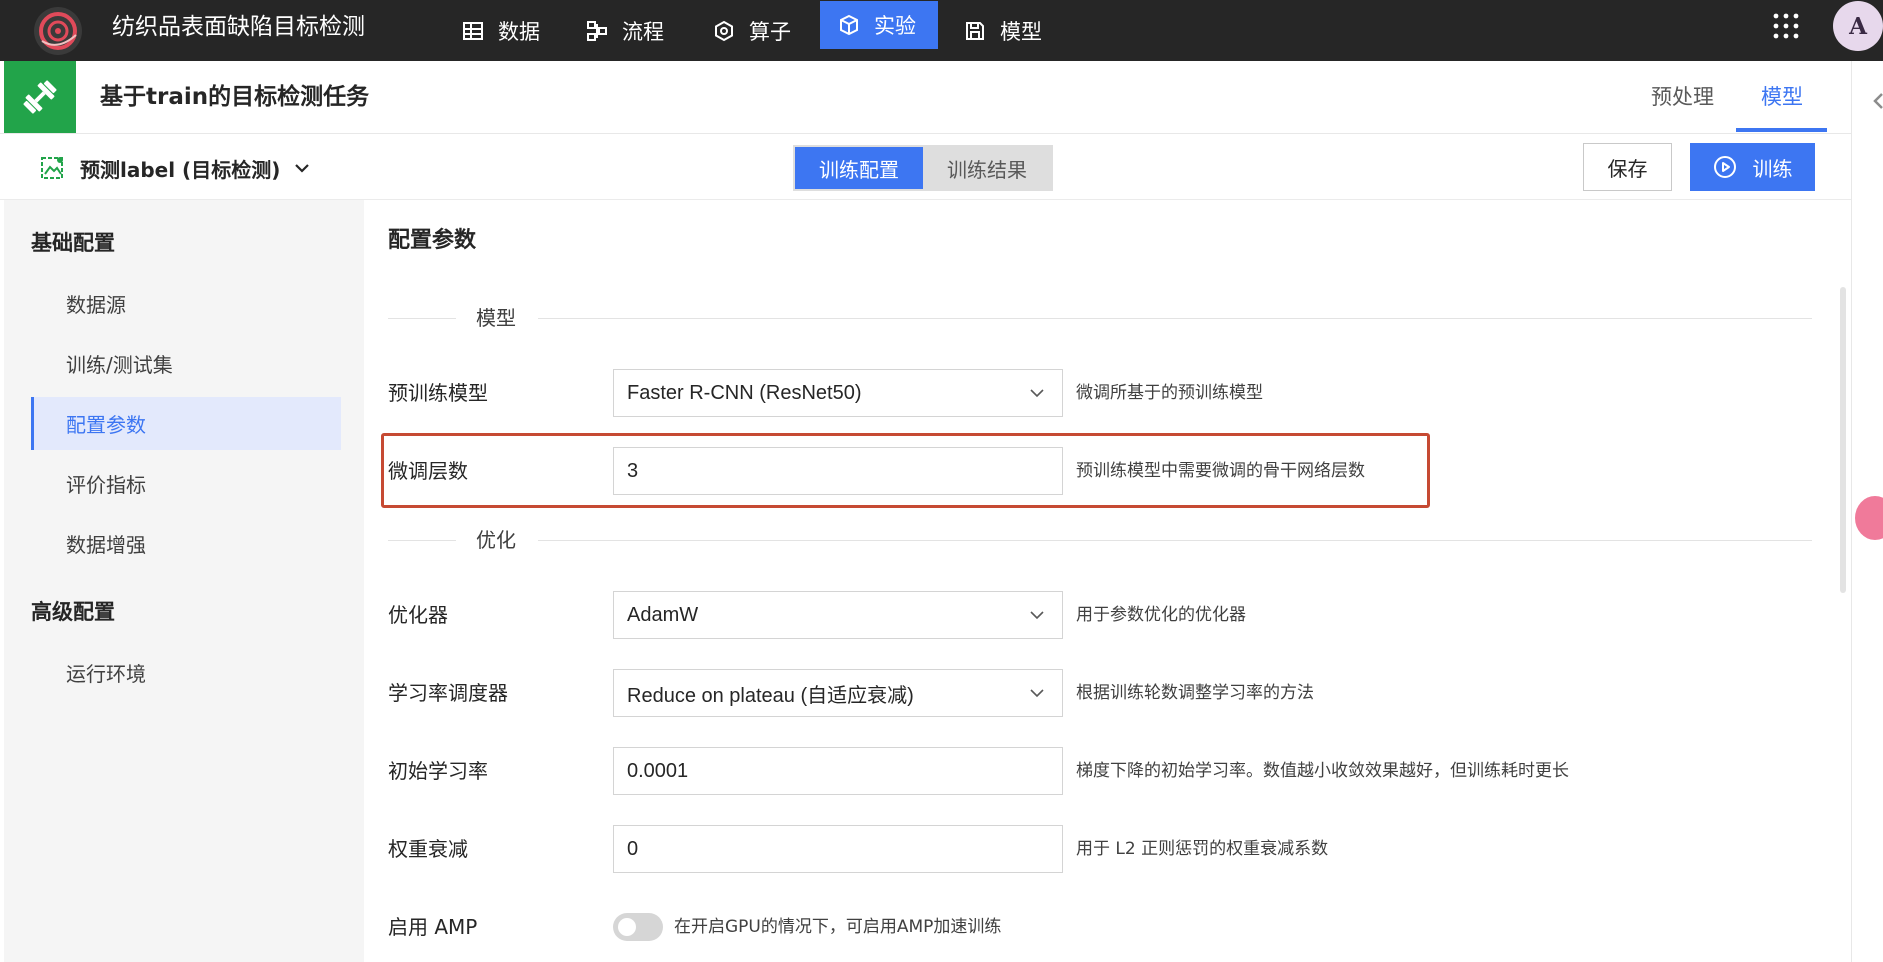 The height and width of the screenshot is (962, 1883). I want to click on form-row-weight-decay: 权重衰减 0 用于 L2 正则惩罚的权重衰减系数, so click(1098, 849).